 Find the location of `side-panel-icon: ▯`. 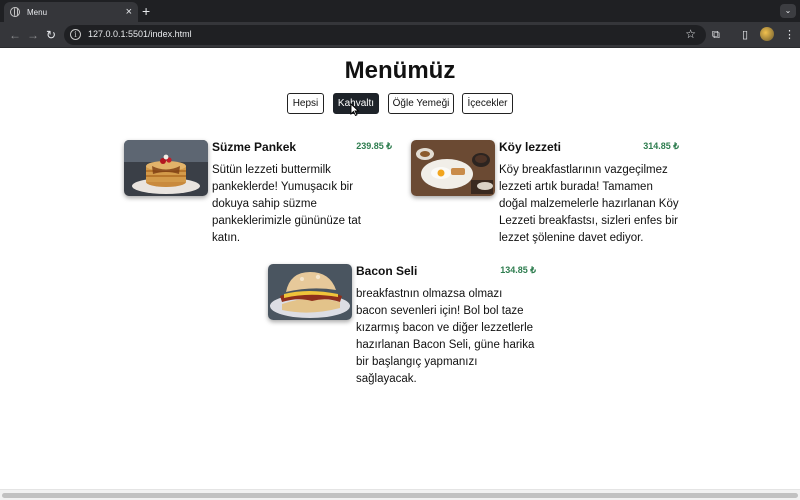

side-panel-icon: ▯ is located at coordinates (745, 35).